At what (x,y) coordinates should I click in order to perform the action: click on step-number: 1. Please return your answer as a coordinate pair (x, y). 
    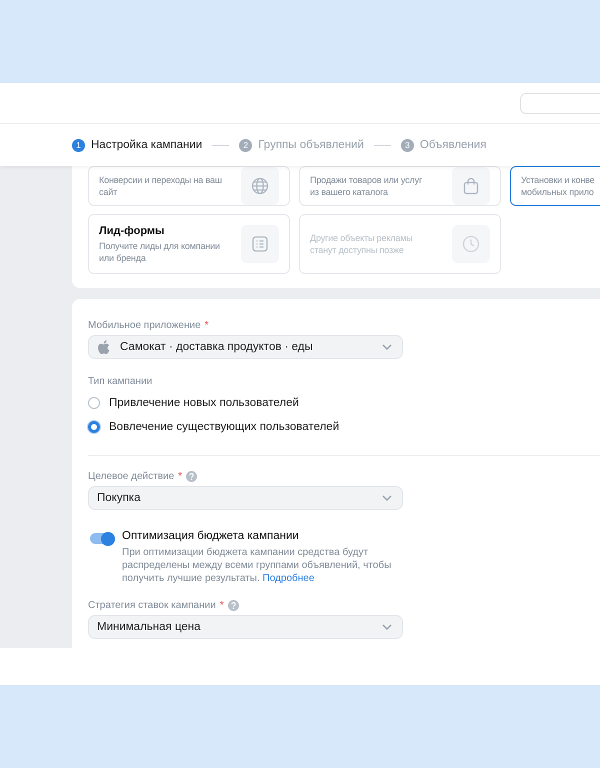
    Looking at the image, I should click on (78, 145).